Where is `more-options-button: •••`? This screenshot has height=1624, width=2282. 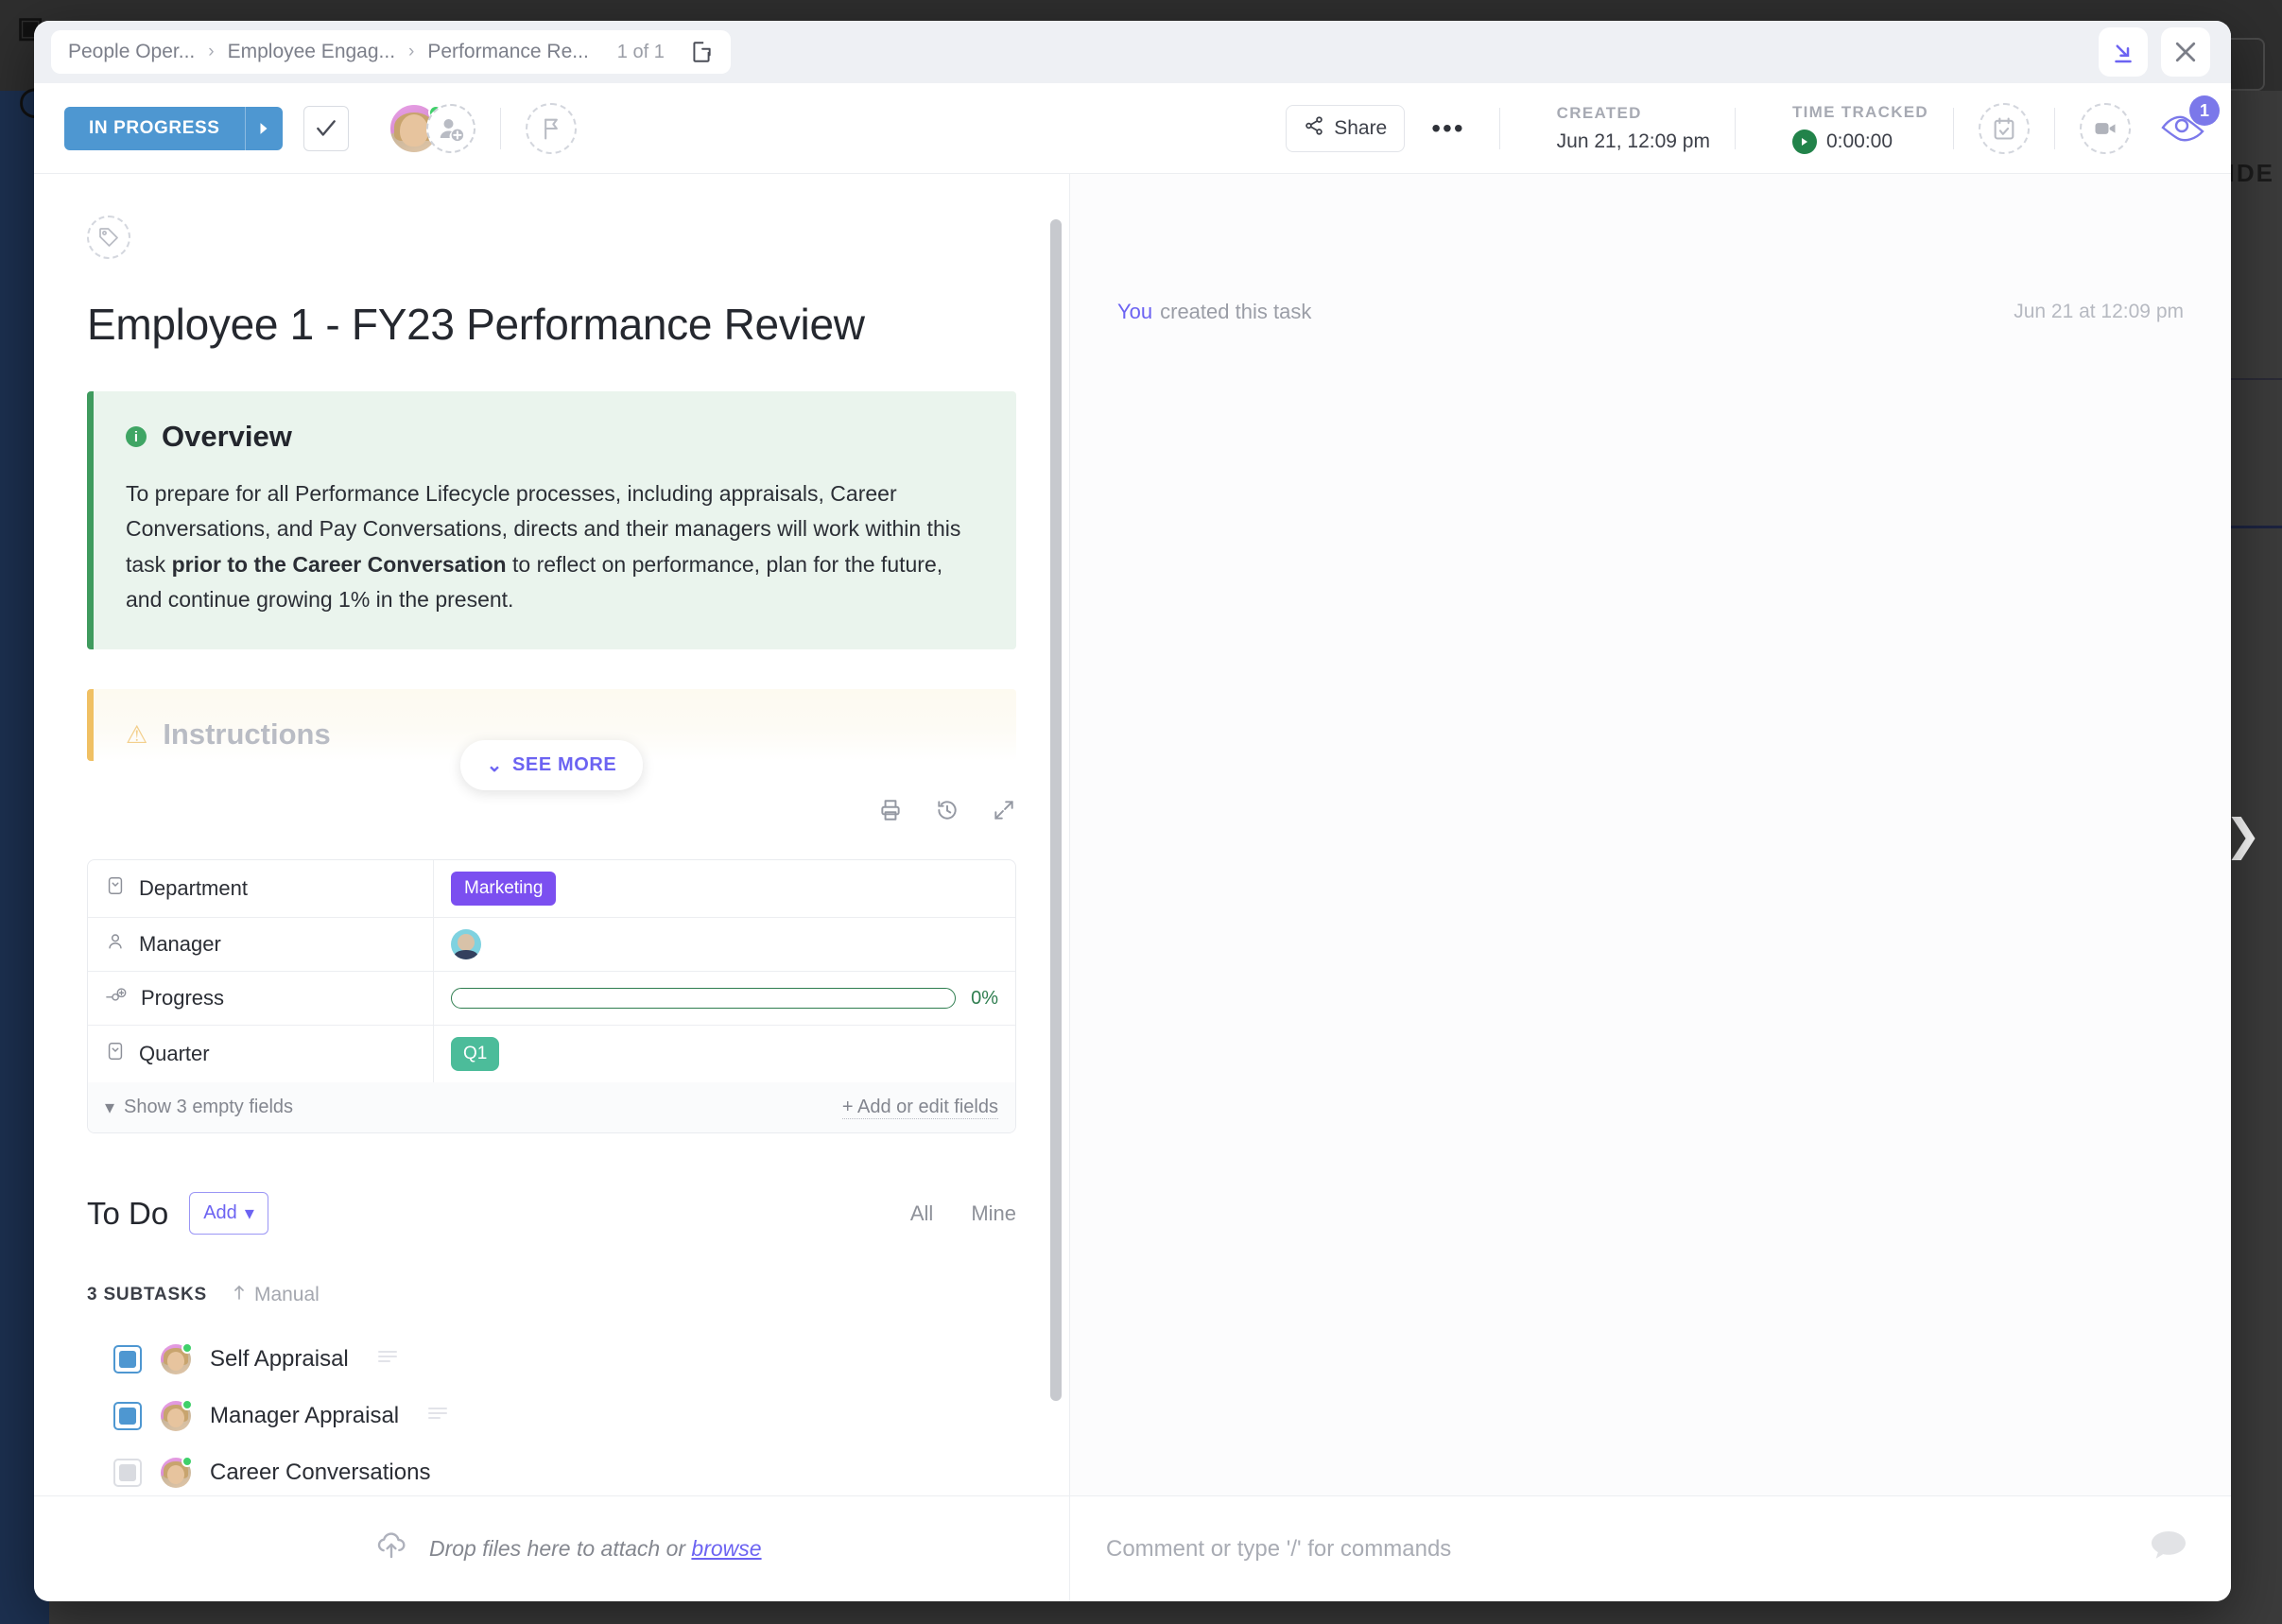
more-options-button: ••• is located at coordinates (1448, 128).